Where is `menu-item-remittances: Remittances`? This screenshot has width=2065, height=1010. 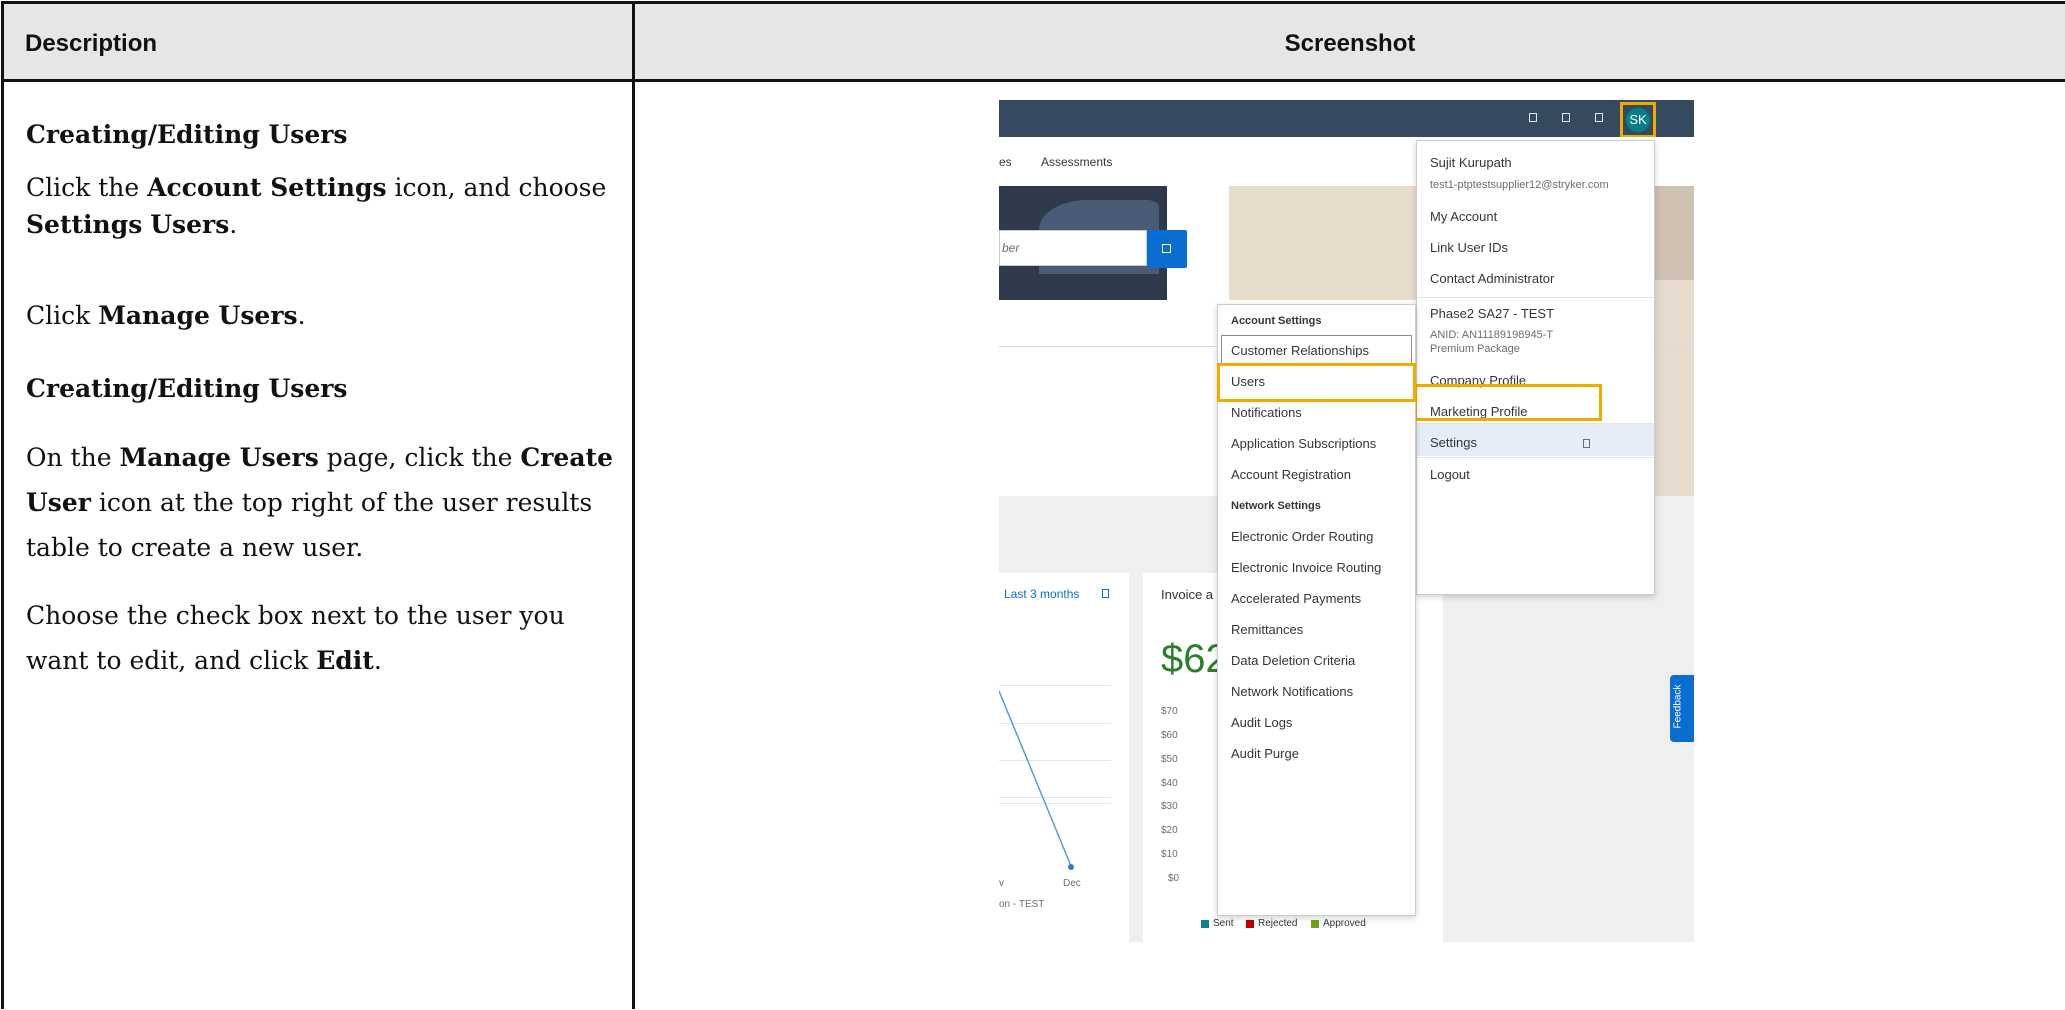
menu-item-remittances: Remittances is located at coordinates (1267, 629).